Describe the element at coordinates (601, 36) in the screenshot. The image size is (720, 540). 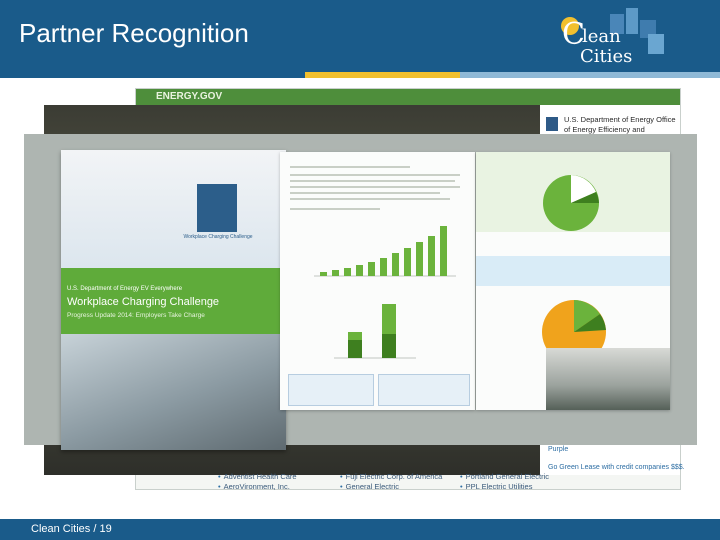
I see `logo-line1: lean` at that location.